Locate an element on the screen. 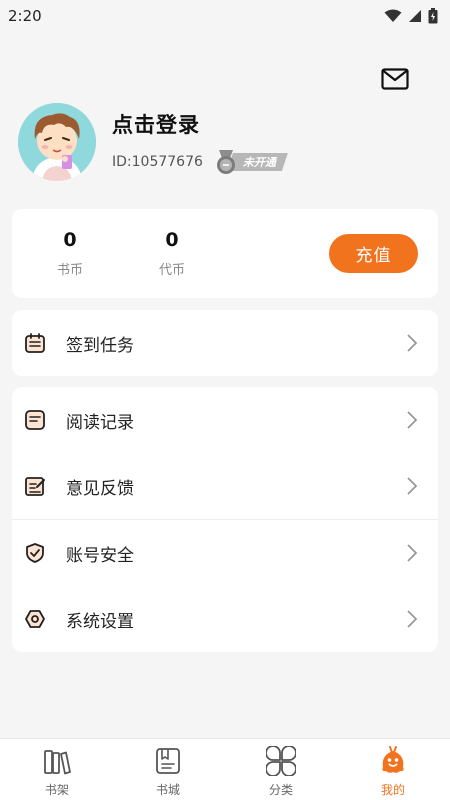 Image resolution: width=450 pixels, height=800 pixels. status-time: 2:20 is located at coordinates (25, 16).